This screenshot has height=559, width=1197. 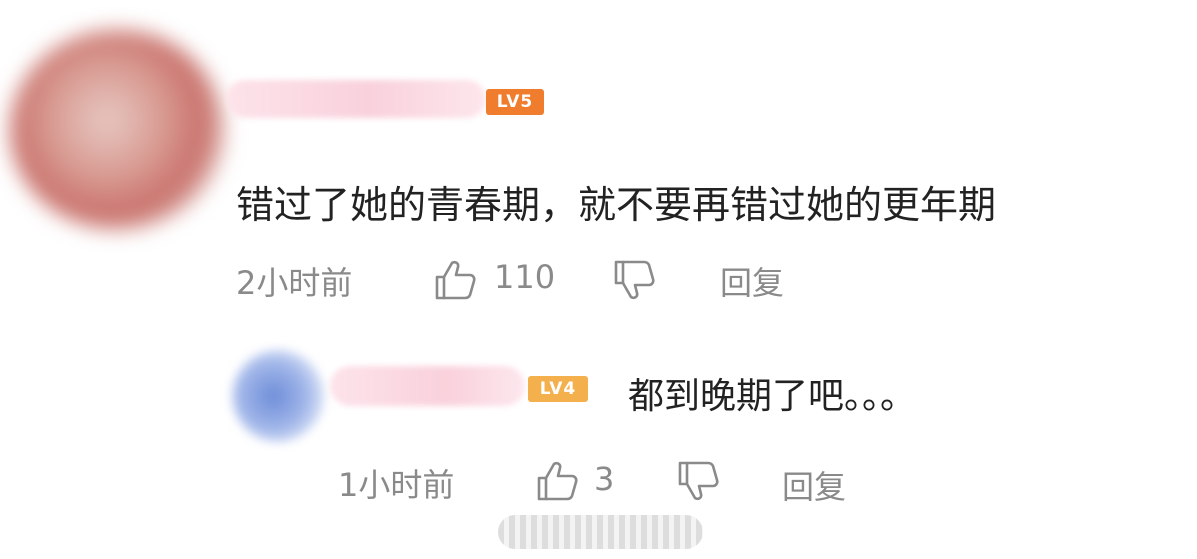 I want to click on comment-timestamp: 2小时前, so click(x=294, y=283).